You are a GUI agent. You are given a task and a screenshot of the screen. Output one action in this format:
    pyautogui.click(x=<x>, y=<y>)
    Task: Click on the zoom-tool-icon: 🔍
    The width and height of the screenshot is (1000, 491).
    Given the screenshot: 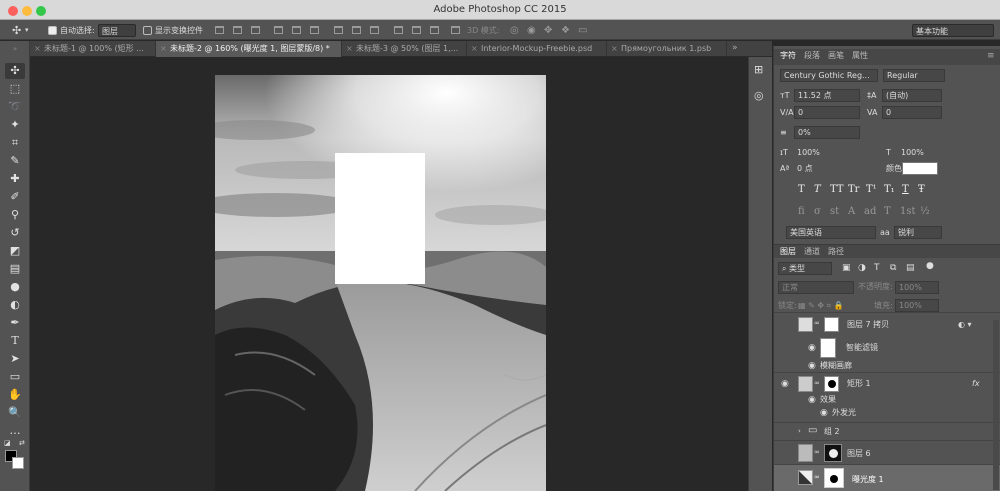 What is the action you would take?
    pyautogui.click(x=15, y=413)
    